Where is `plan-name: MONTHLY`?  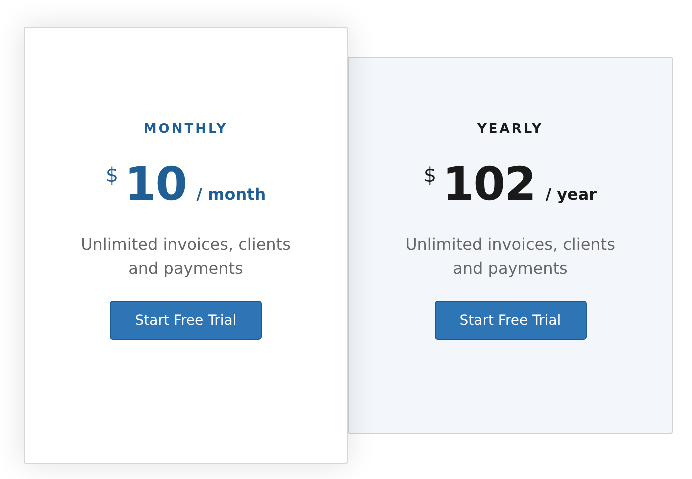 plan-name: MONTHLY is located at coordinates (186, 129).